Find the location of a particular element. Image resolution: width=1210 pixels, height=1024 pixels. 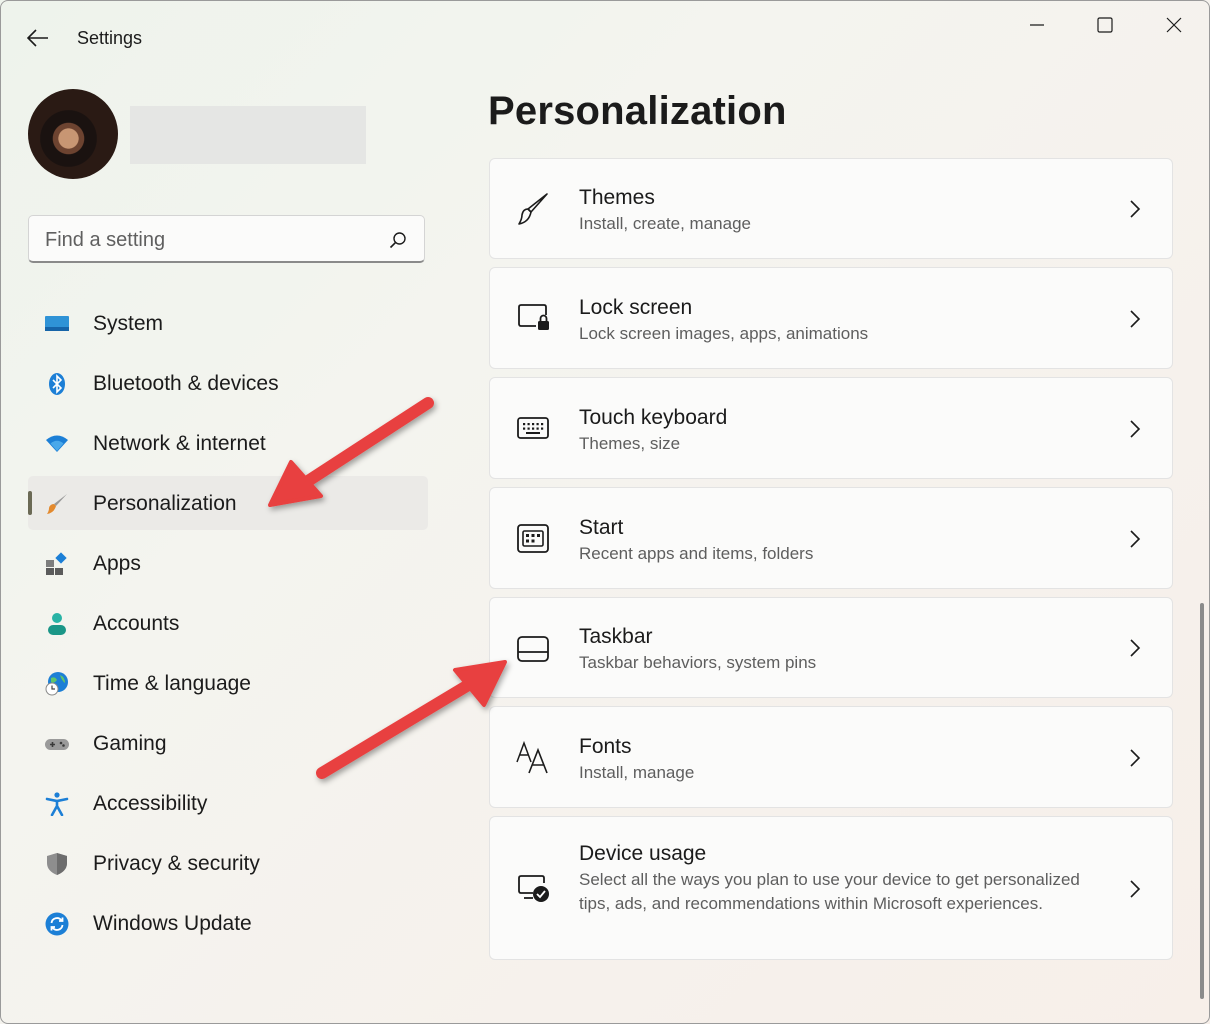

annotation-arrow-personalization is located at coordinates (351, 452).